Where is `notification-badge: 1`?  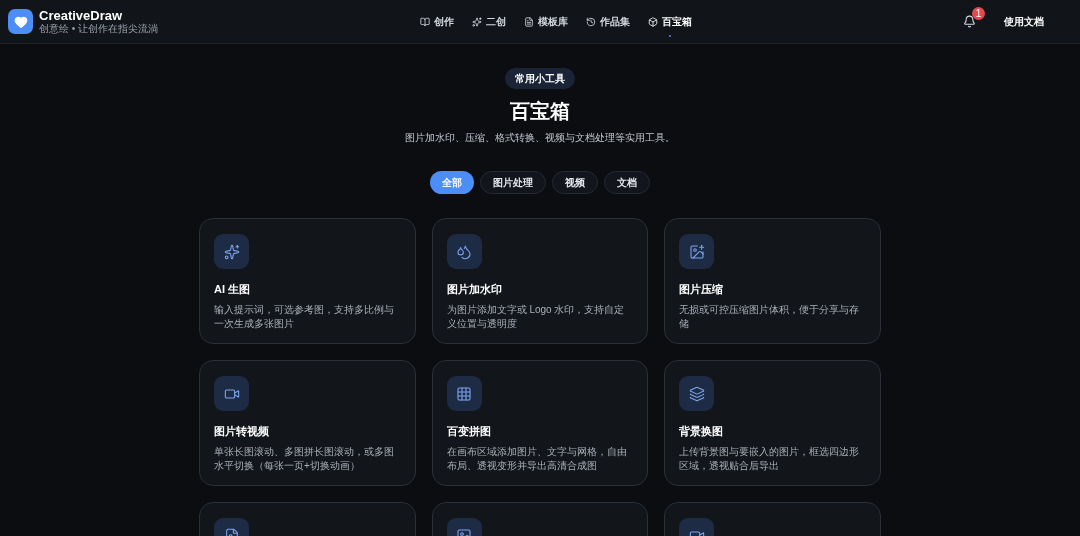 notification-badge: 1 is located at coordinates (978, 13).